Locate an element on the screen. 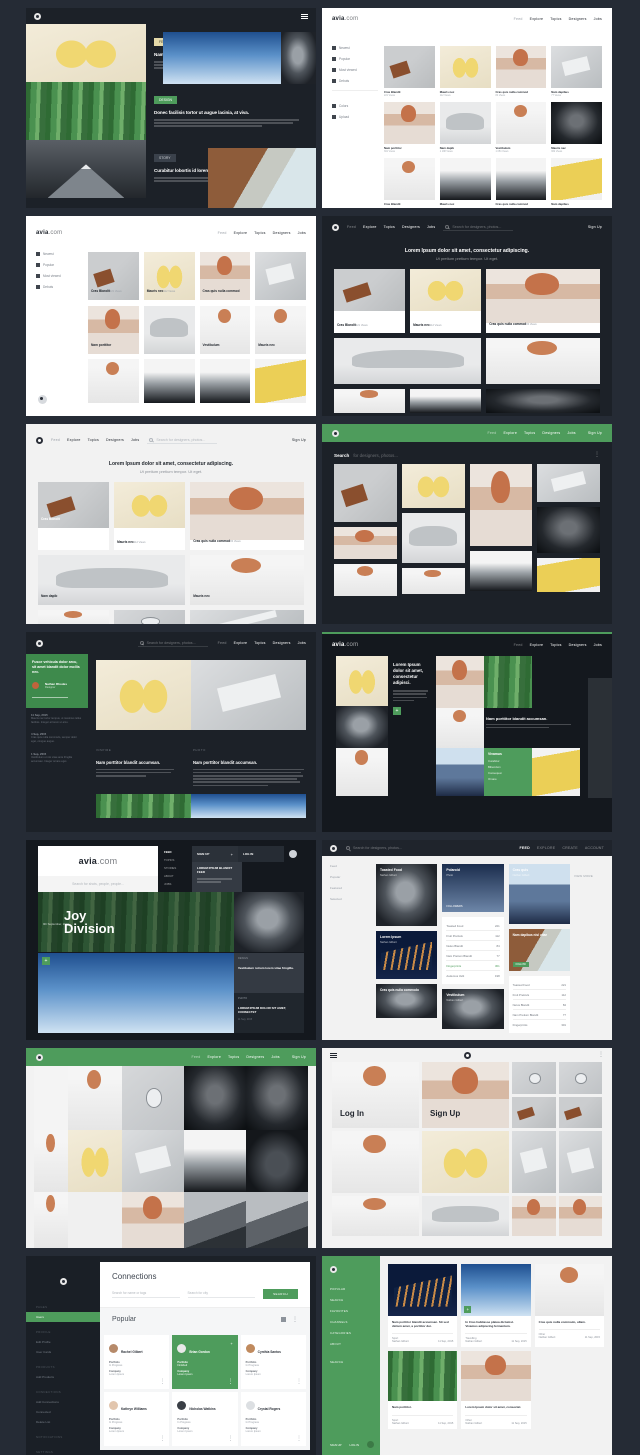  follow-button: FOLLOW is located at coordinates (520, 964).